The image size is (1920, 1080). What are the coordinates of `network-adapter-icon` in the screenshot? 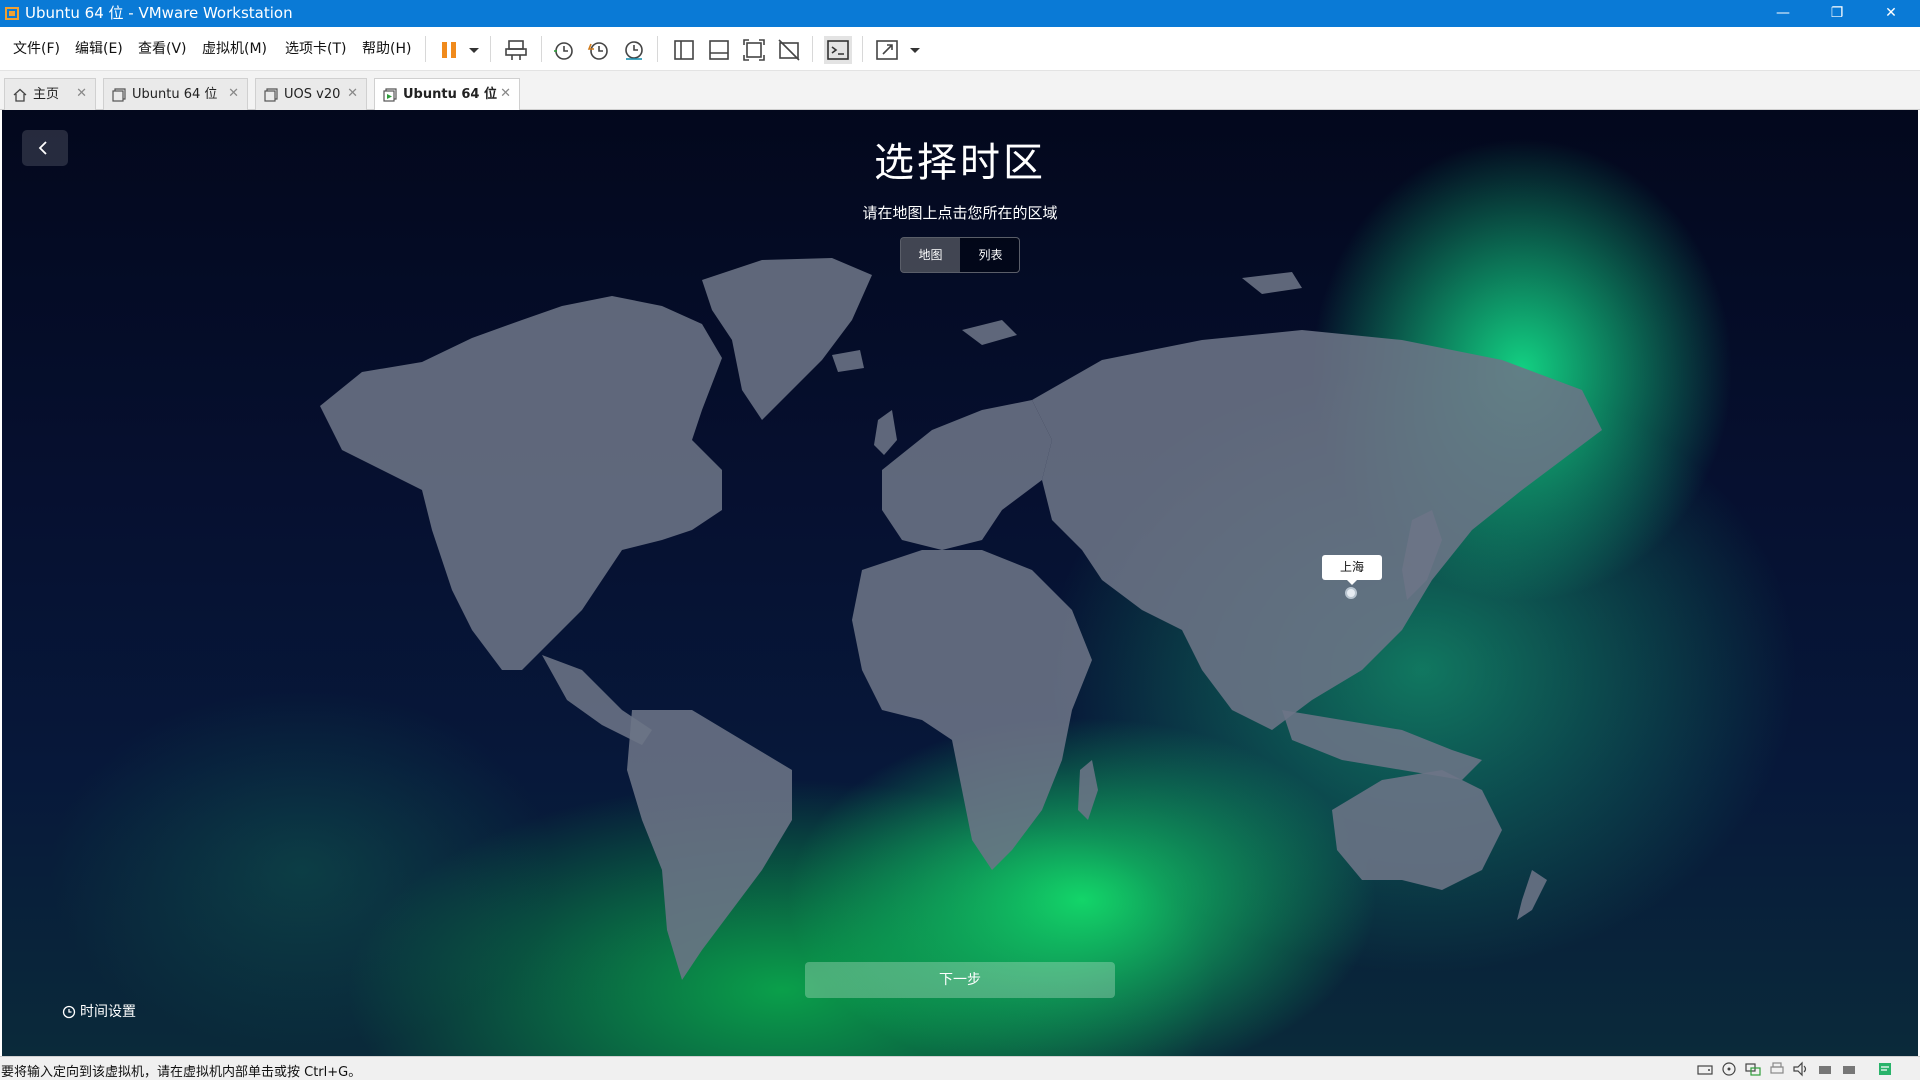 It's located at (1753, 1069).